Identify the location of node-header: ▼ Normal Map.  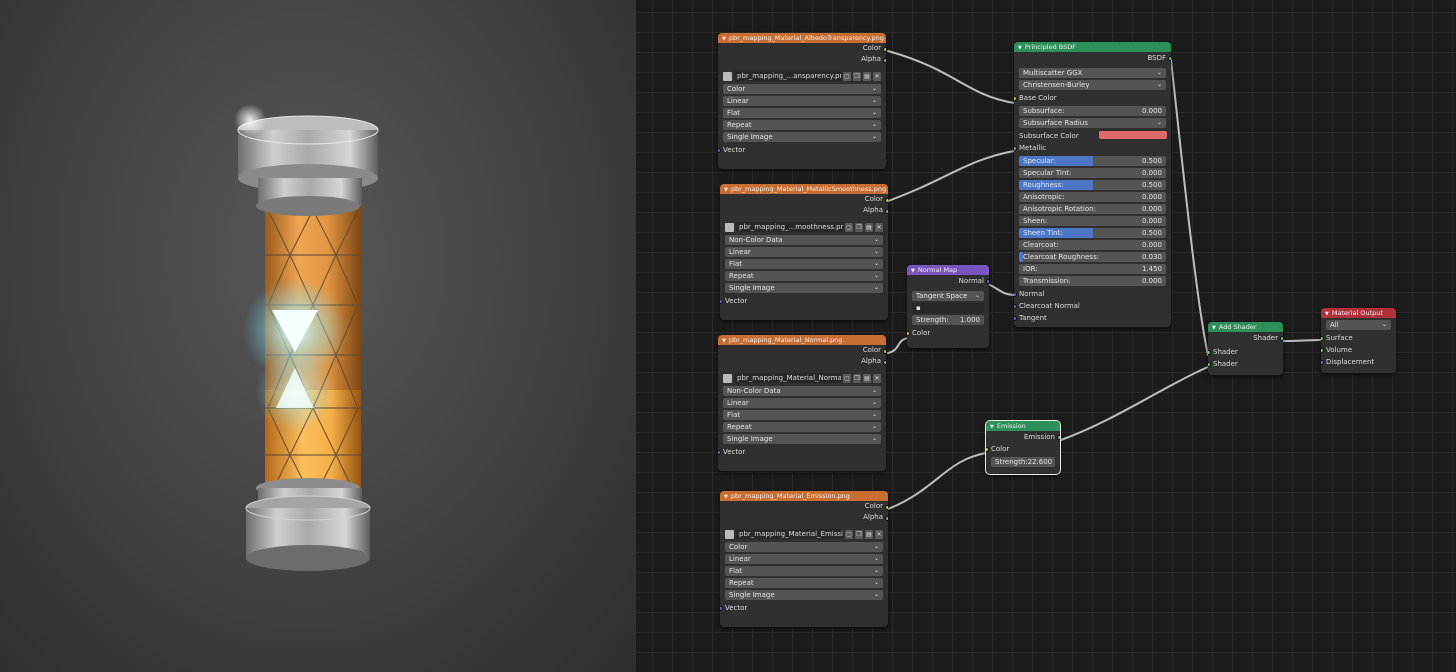
(948, 270).